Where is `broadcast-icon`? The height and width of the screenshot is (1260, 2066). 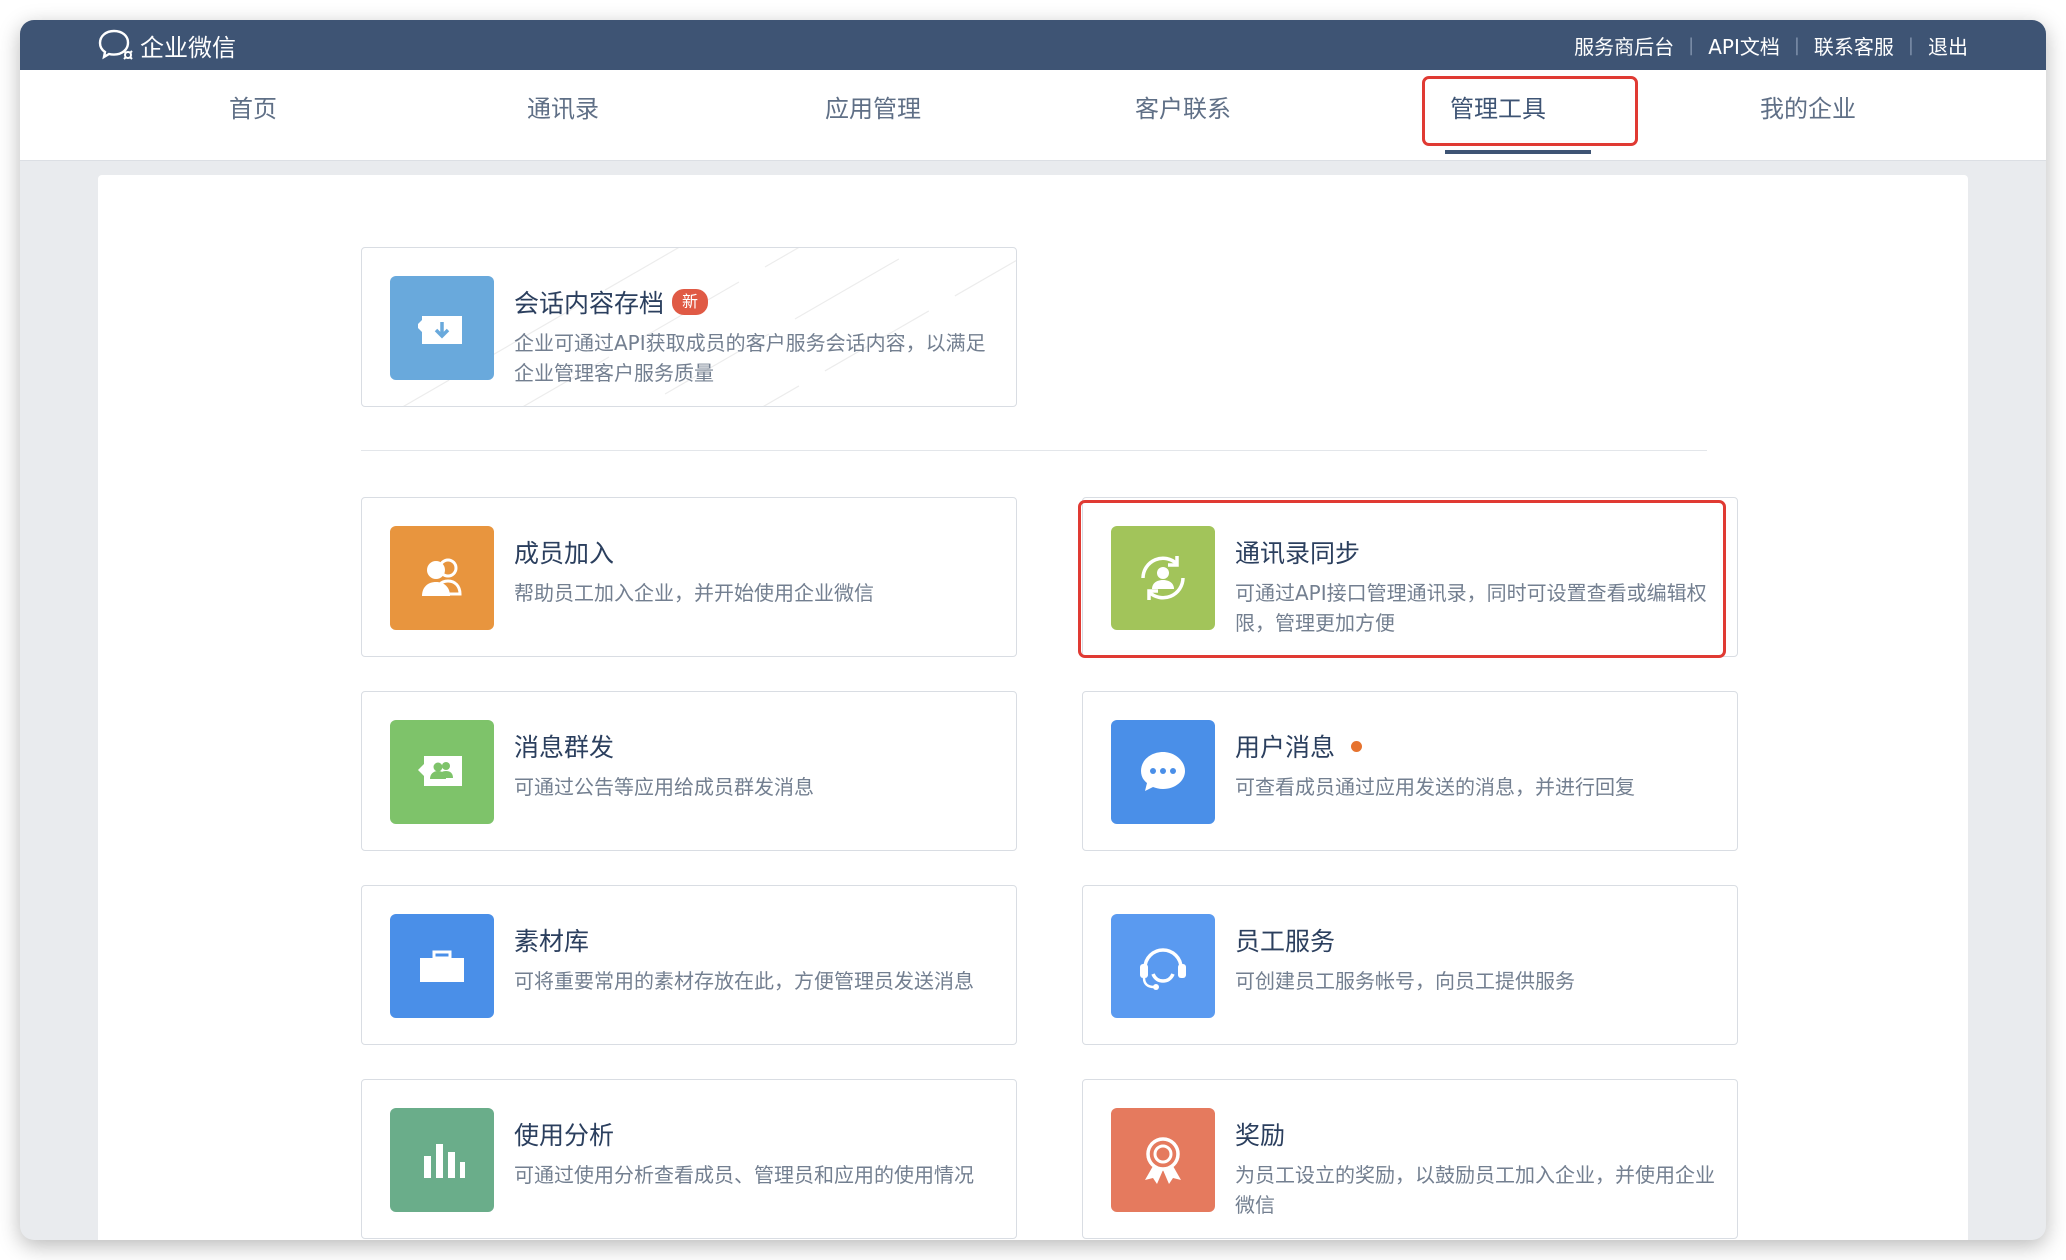 broadcast-icon is located at coordinates (442, 772).